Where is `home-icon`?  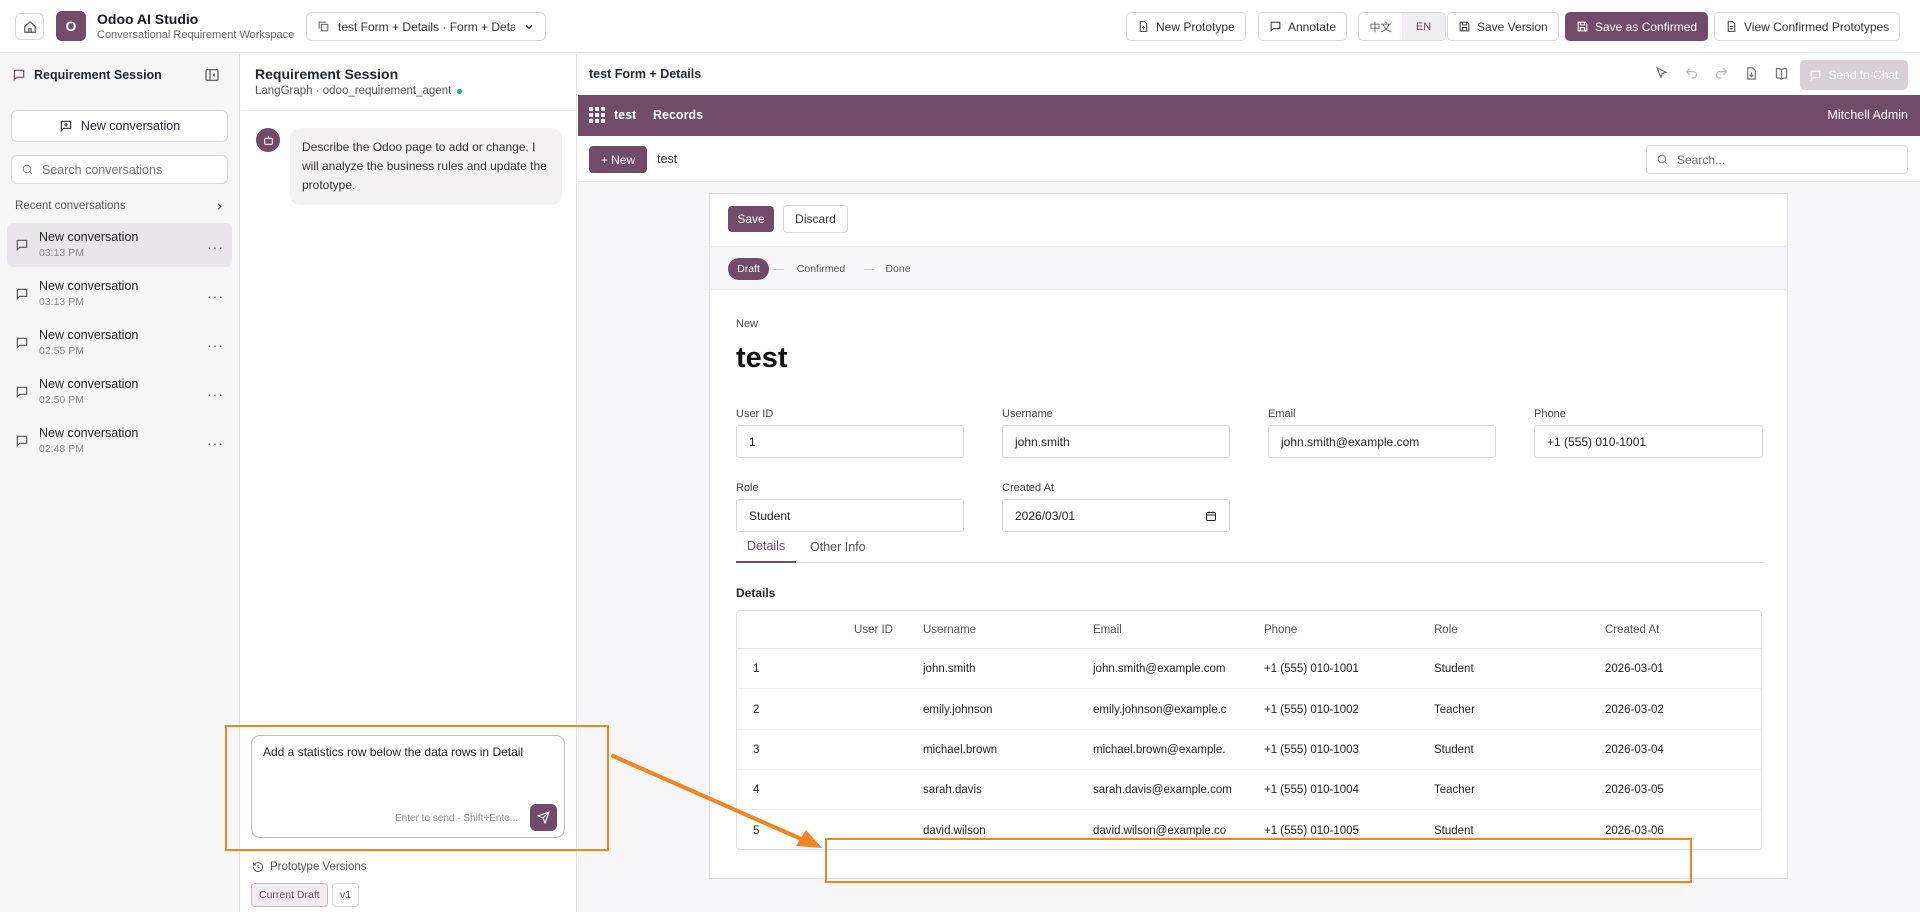
home-icon is located at coordinates (29, 26).